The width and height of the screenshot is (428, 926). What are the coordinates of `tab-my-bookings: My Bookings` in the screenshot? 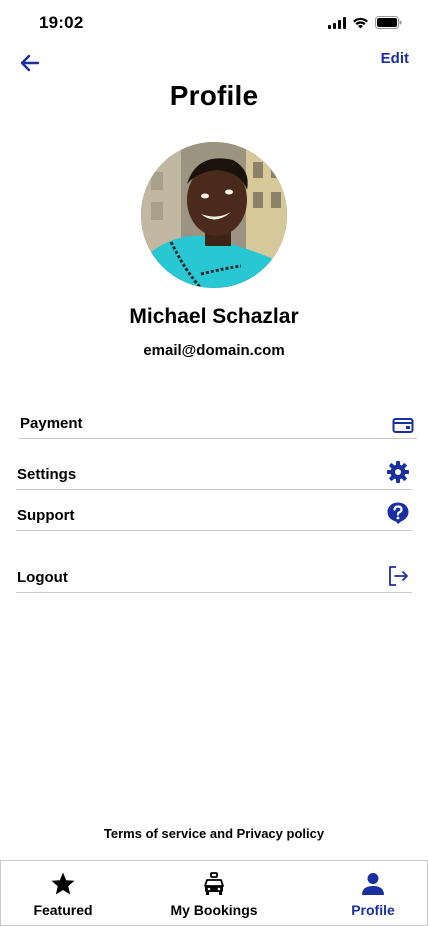 It's located at (214, 893).